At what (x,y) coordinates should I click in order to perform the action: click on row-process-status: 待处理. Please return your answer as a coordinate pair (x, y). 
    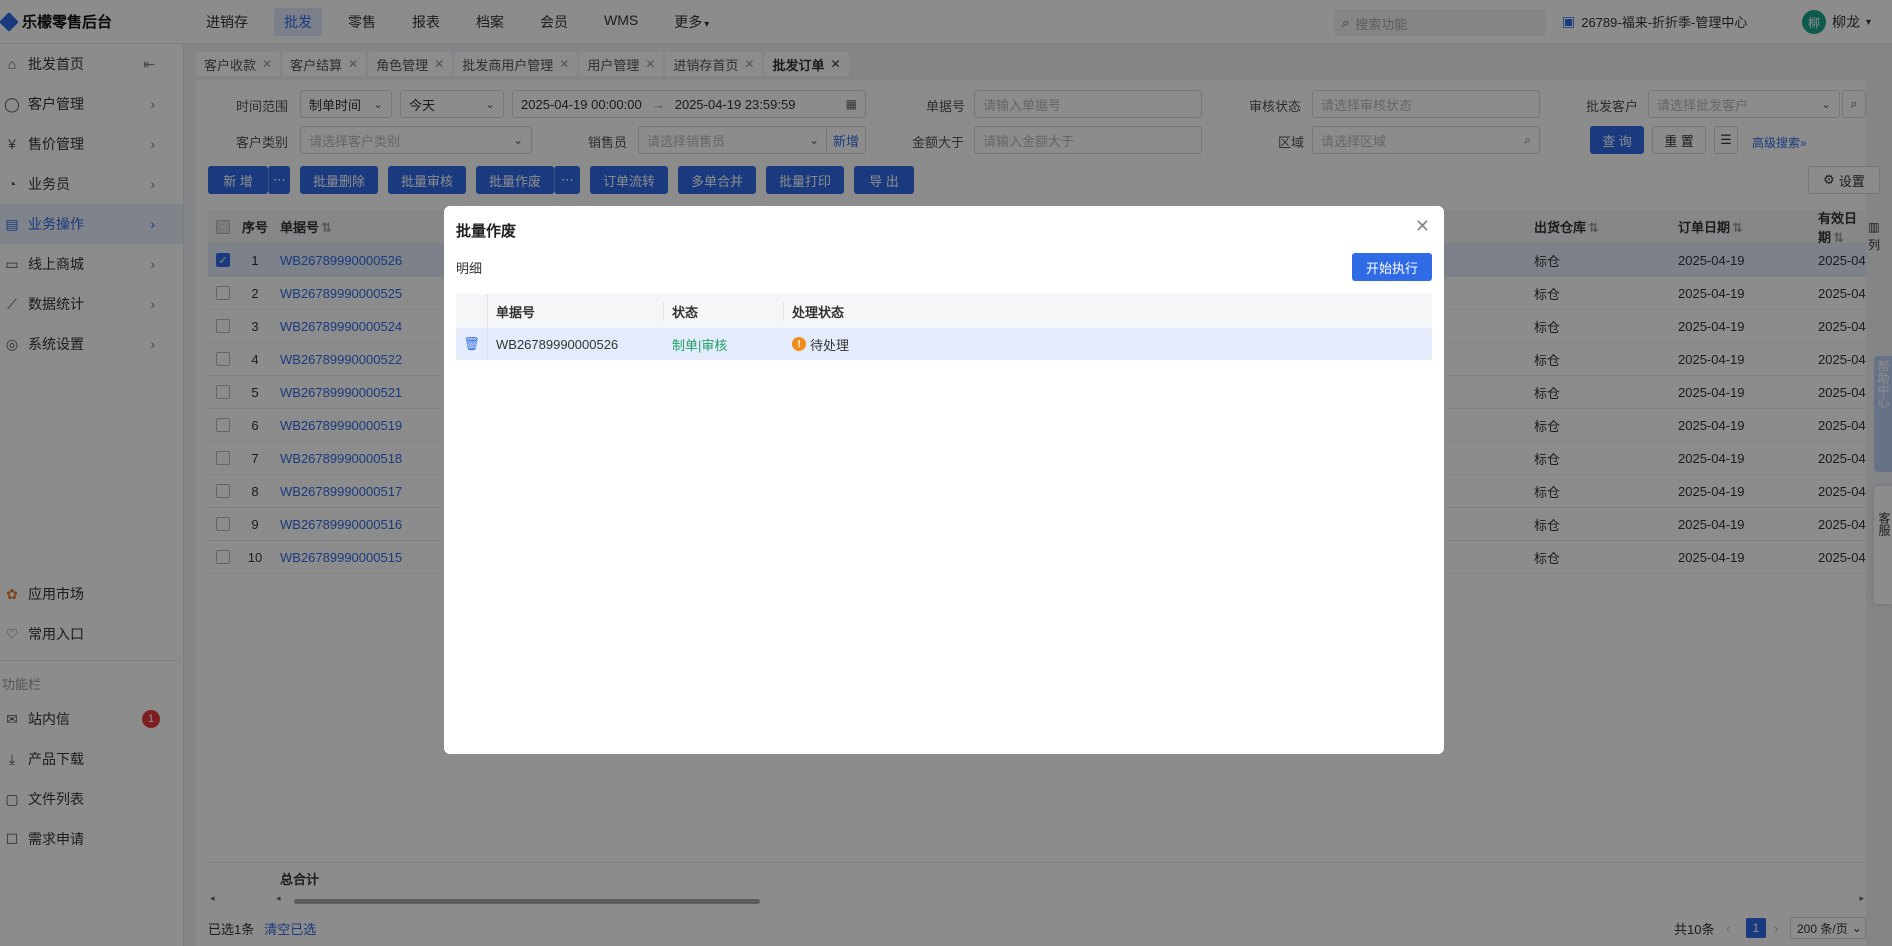
    Looking at the image, I should click on (830, 345).